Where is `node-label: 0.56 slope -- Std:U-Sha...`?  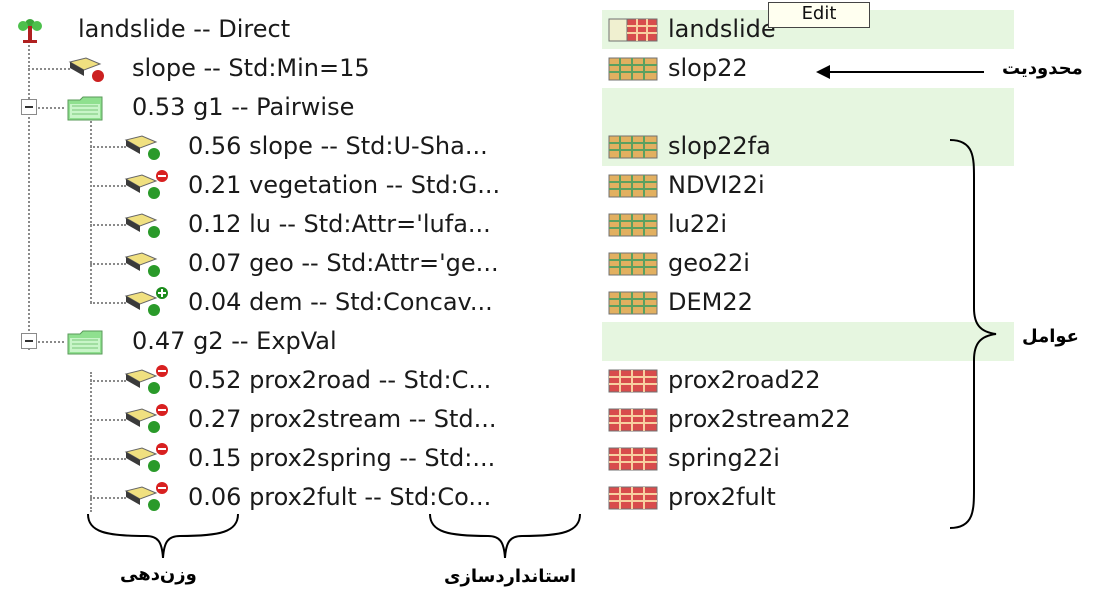
node-label: 0.56 slope -- Std:U-Sha... is located at coordinates (338, 146).